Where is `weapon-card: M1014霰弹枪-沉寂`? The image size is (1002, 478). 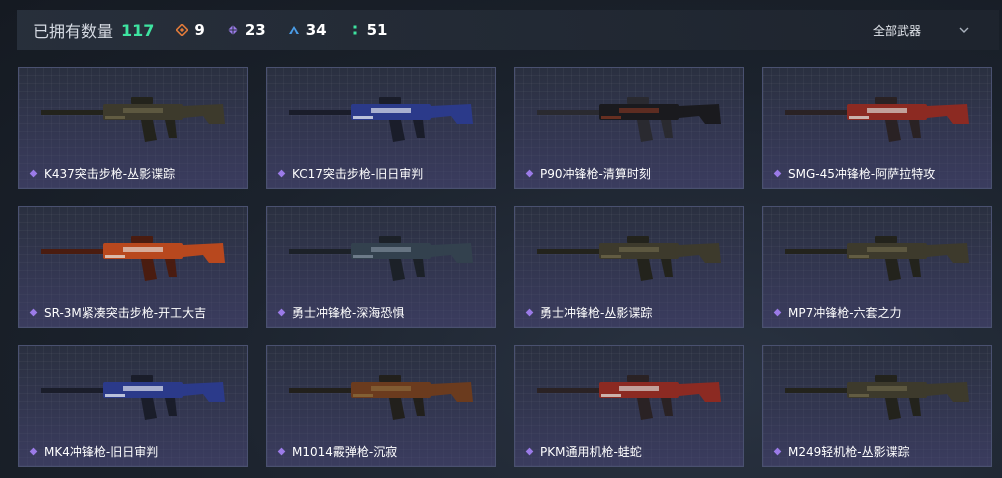 weapon-card: M1014霰弹枪-沉寂 is located at coordinates (381, 406).